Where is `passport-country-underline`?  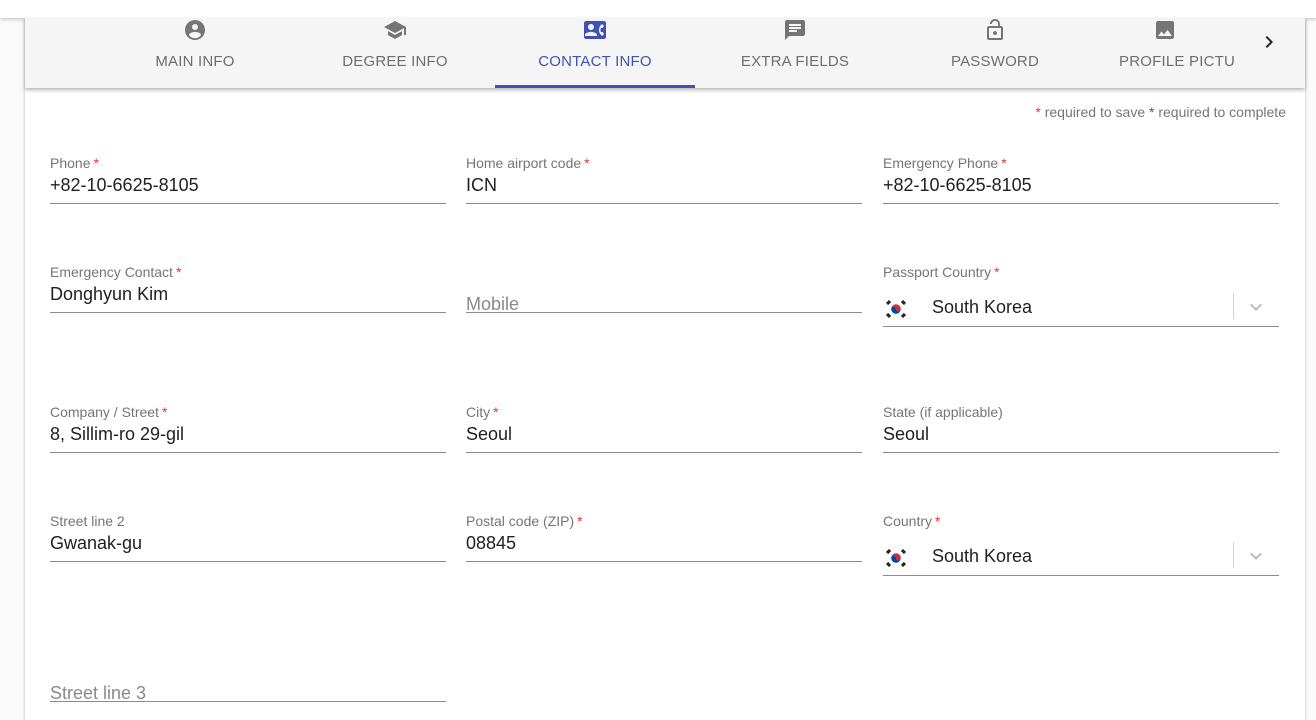
passport-country-underline is located at coordinates (1081, 326).